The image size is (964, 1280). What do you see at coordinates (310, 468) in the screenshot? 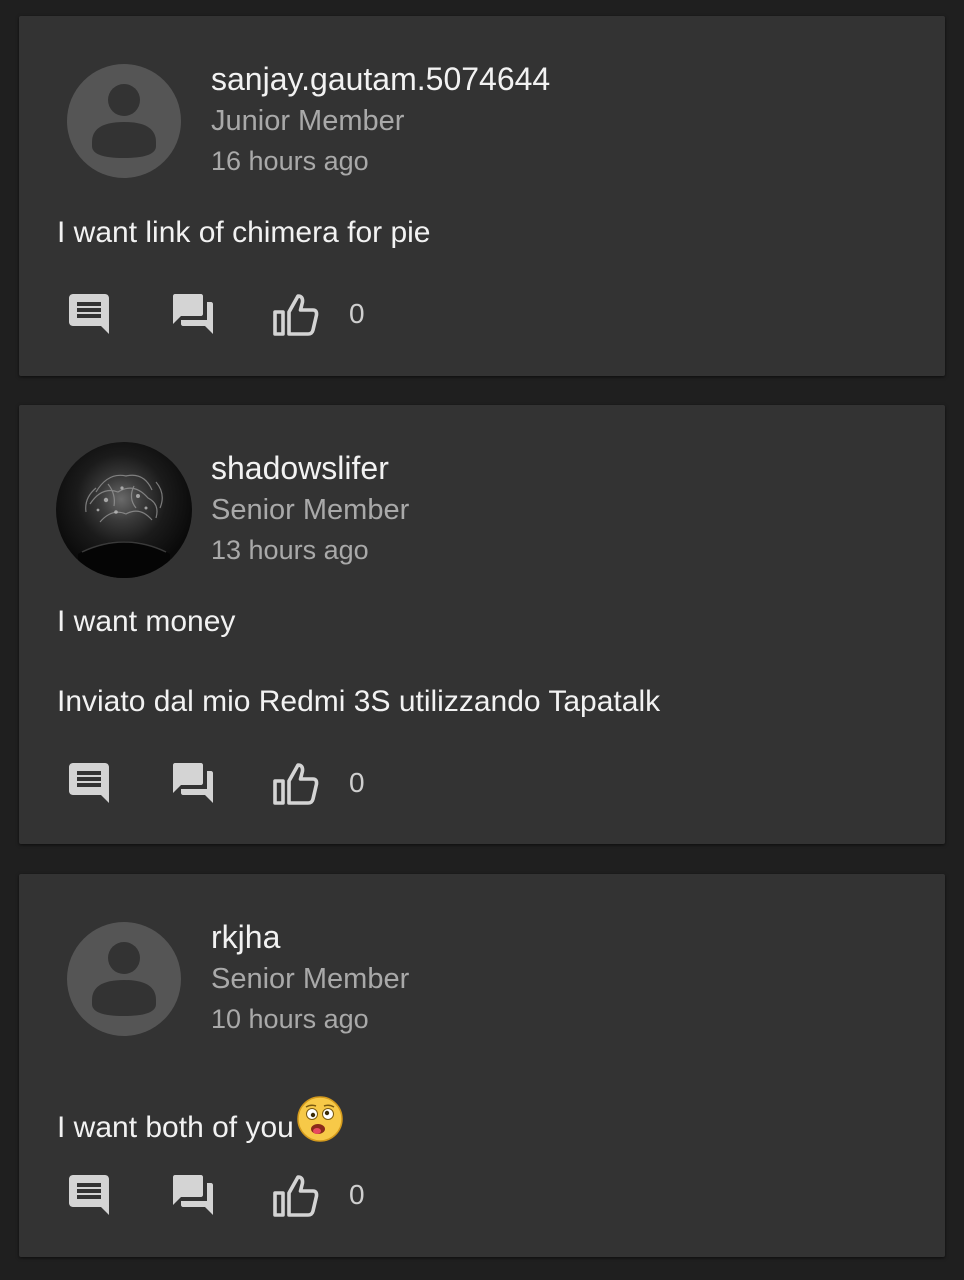
I see `username: shadowslifer` at bounding box center [310, 468].